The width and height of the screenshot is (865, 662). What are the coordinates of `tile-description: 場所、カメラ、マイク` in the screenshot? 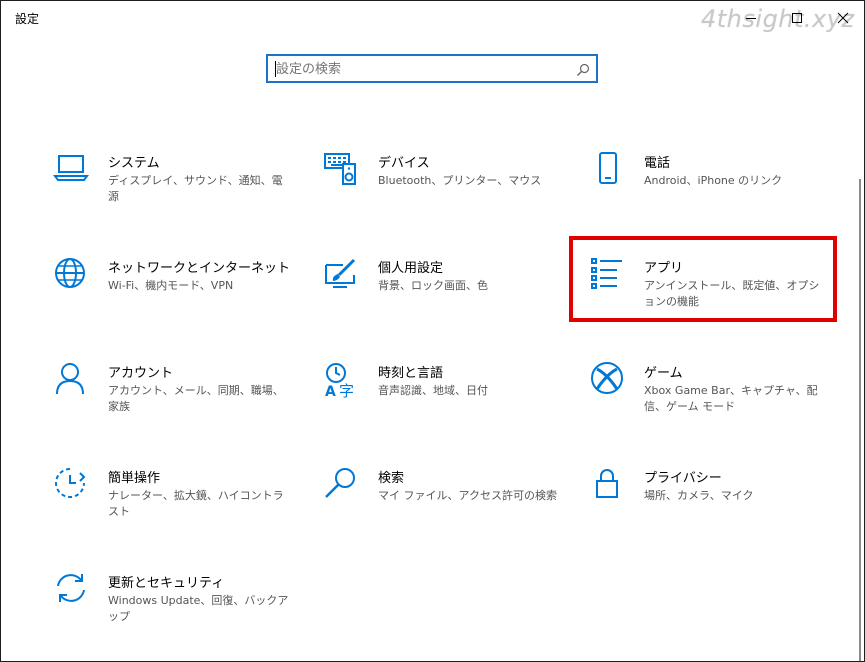 It's located at (699, 495).